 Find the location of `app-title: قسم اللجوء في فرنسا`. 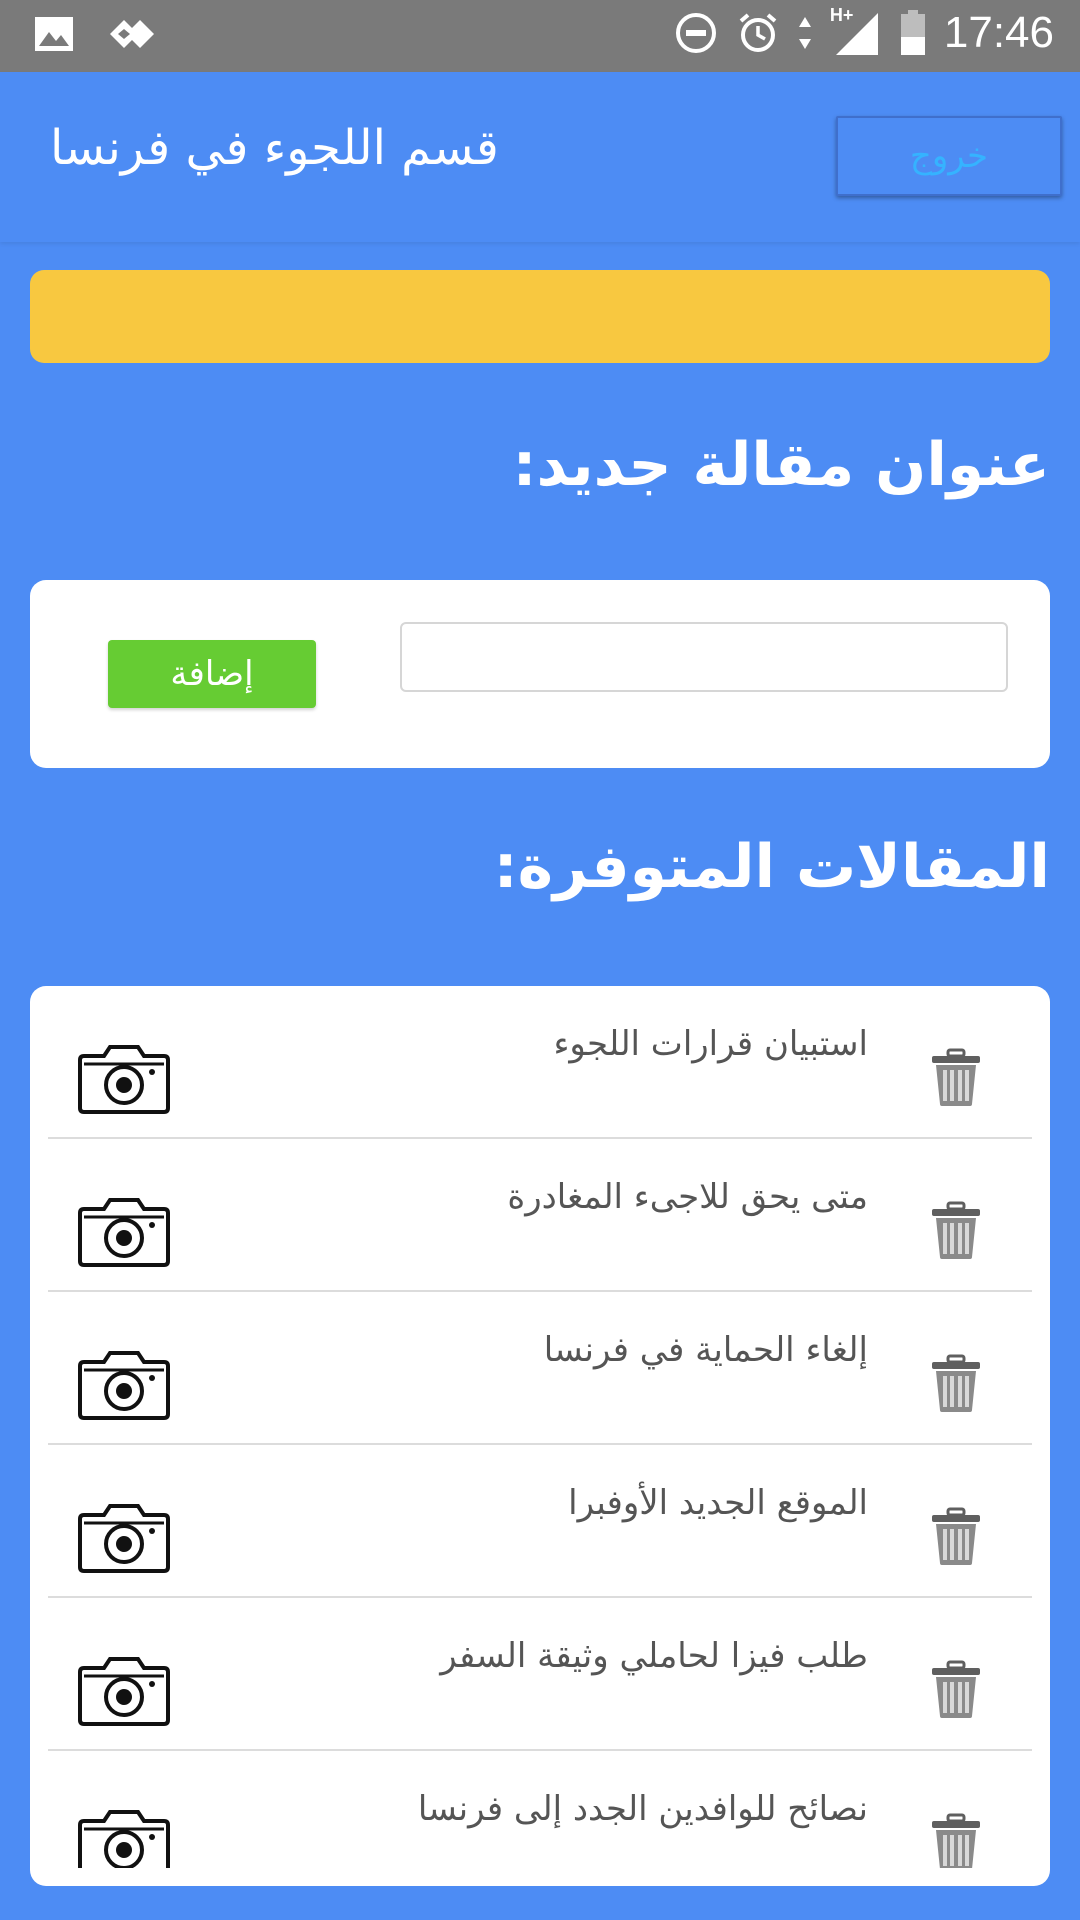

app-title: قسم اللجوء في فرنسا is located at coordinates (274, 148).